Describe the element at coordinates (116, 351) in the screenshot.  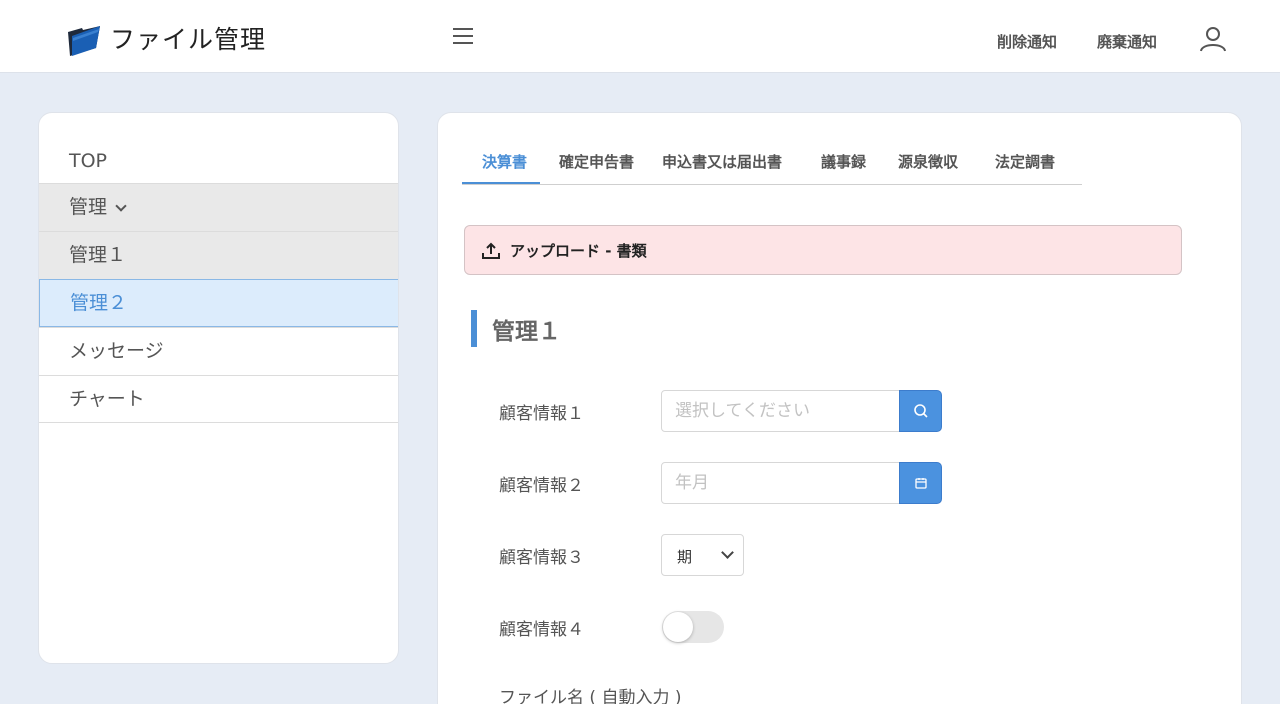
I see `sidebar-item-label: メッセージ` at that location.